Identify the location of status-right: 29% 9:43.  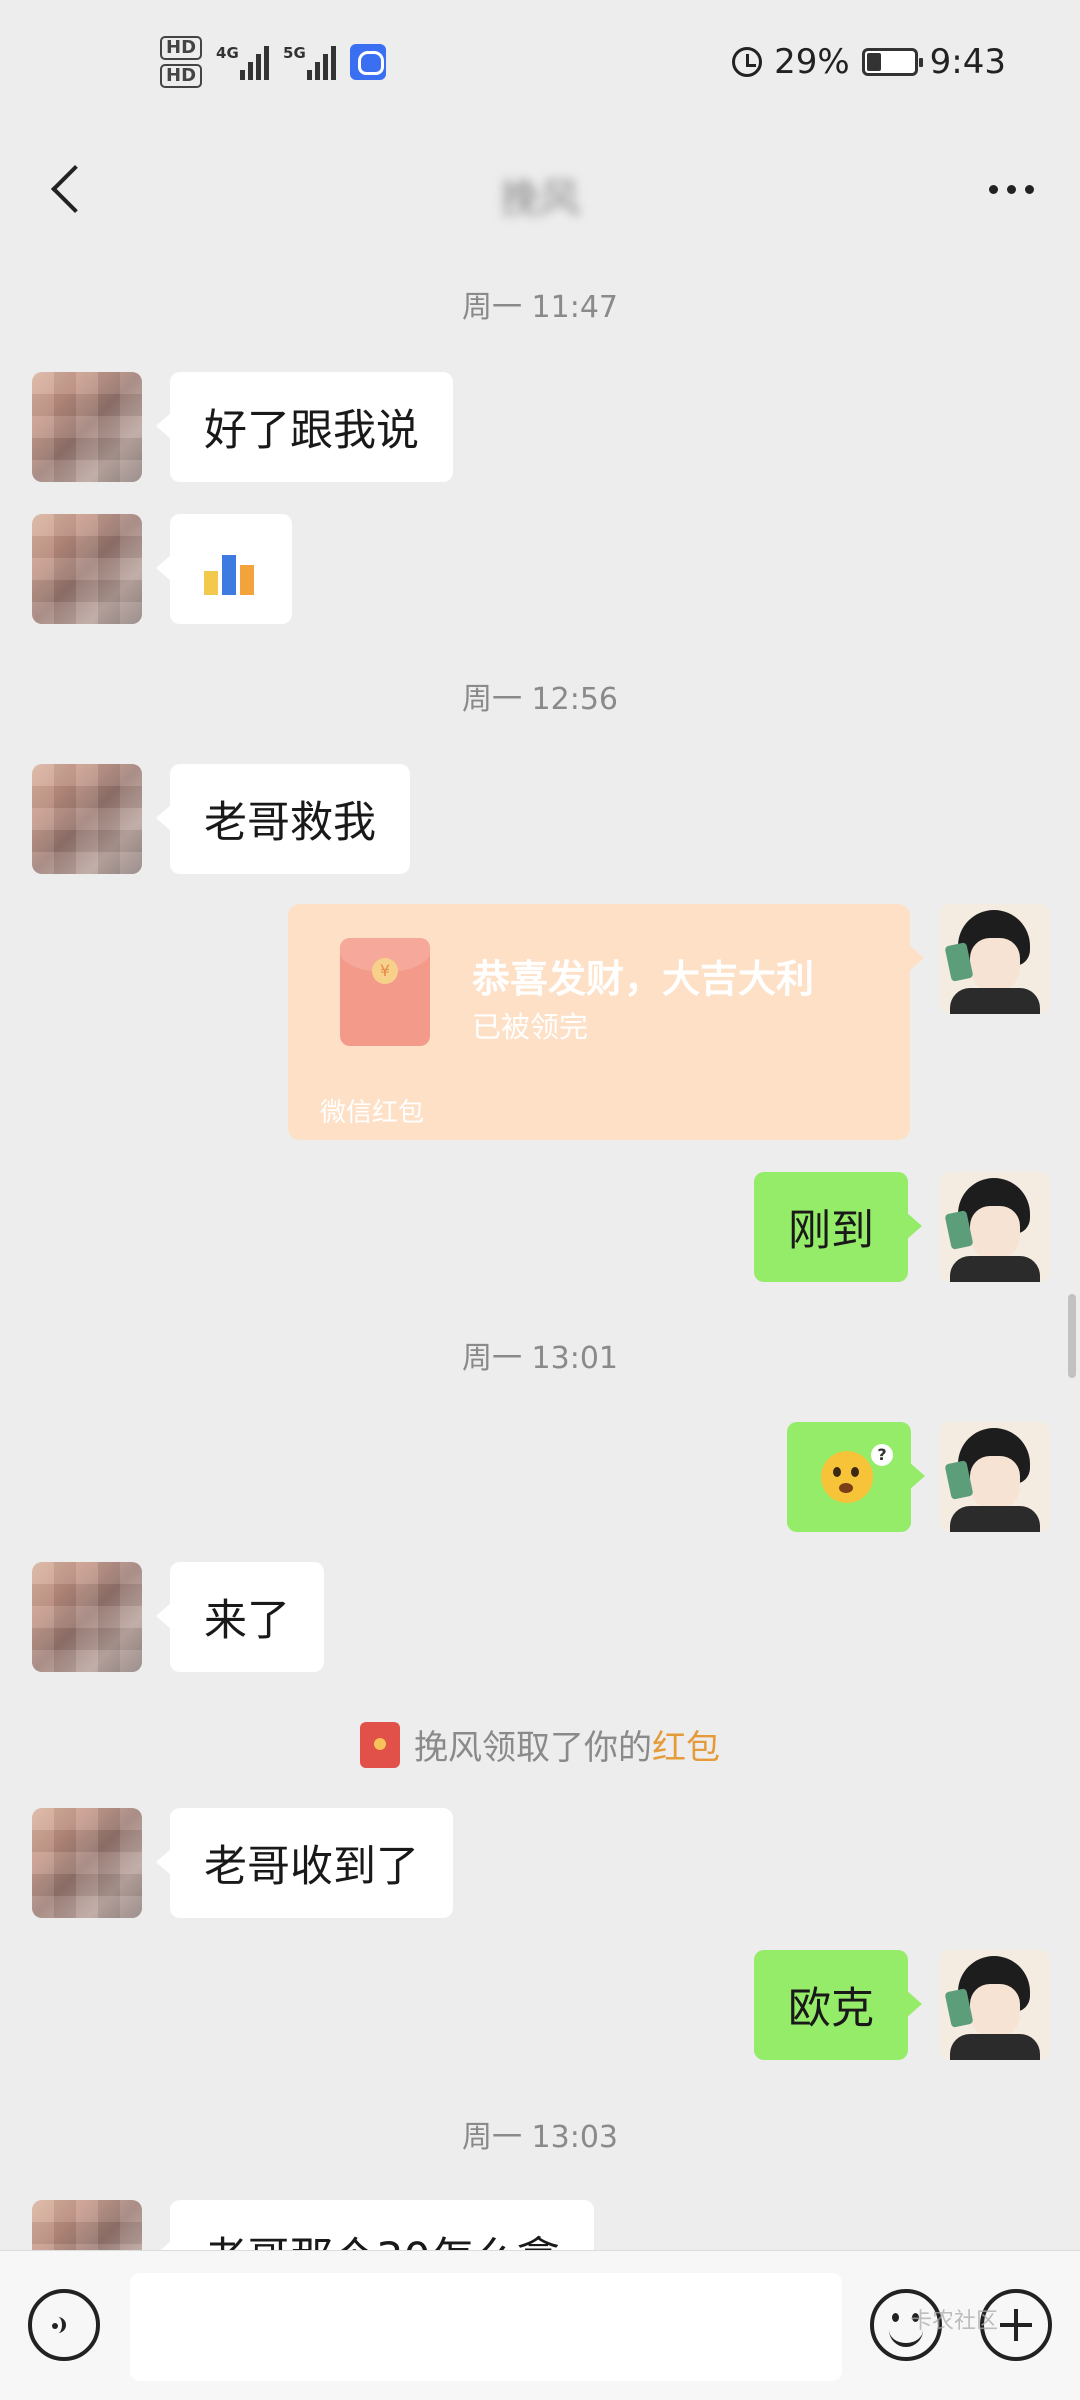
(869, 62).